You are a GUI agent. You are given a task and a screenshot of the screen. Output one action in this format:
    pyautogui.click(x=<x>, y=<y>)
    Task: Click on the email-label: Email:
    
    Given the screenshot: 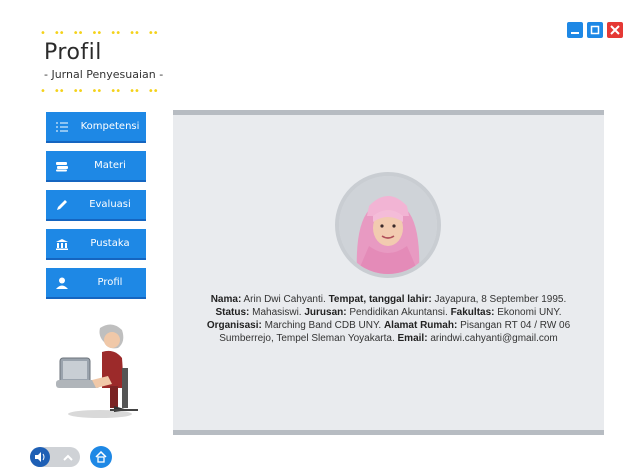 What is the action you would take?
    pyautogui.click(x=412, y=338)
    